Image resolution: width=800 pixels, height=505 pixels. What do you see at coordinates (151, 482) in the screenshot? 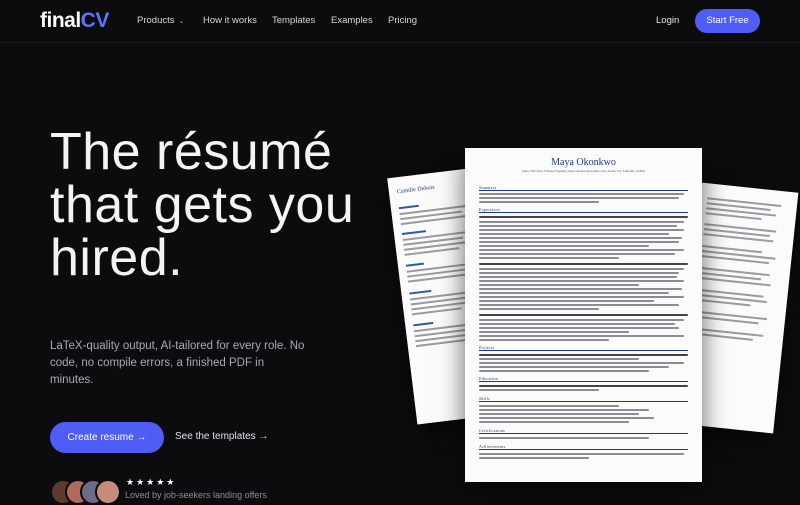
I see `rating-stars: ★★★★★` at bounding box center [151, 482].